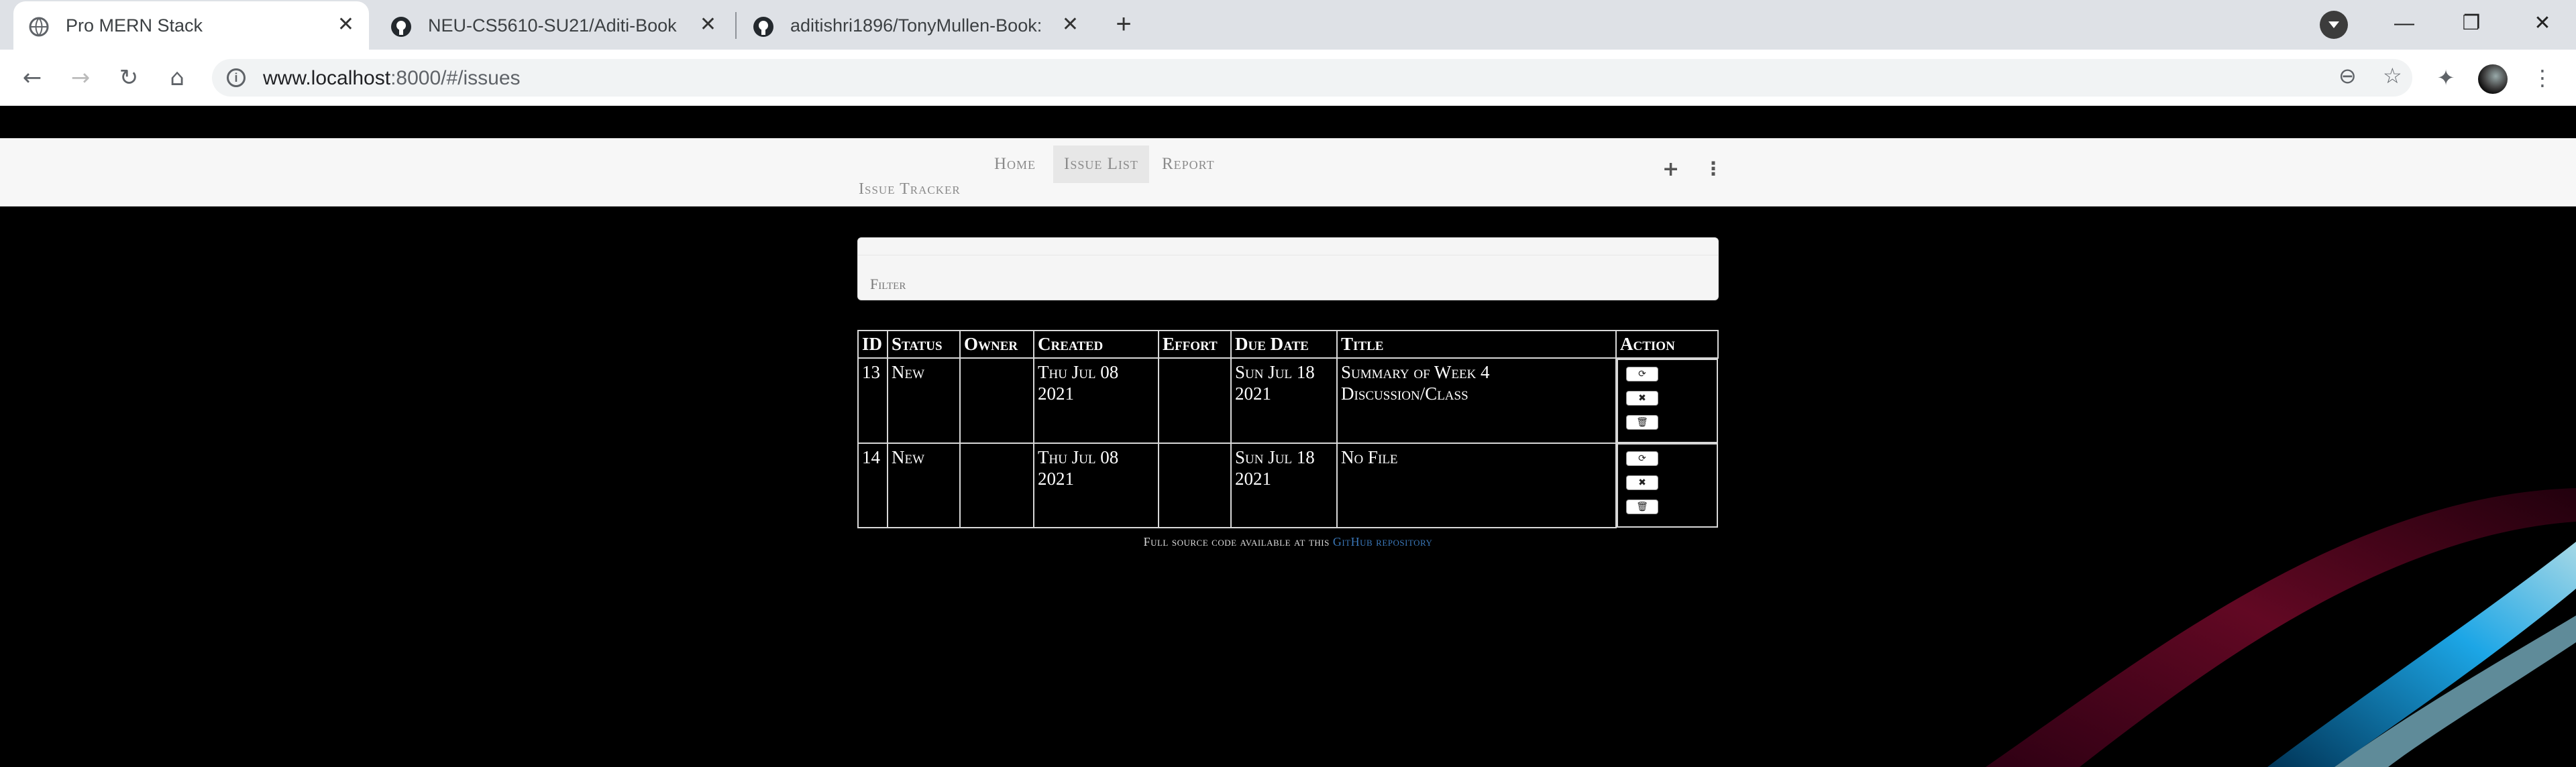 Image resolution: width=2576 pixels, height=767 pixels. I want to click on cell-title: No File, so click(1476, 485).